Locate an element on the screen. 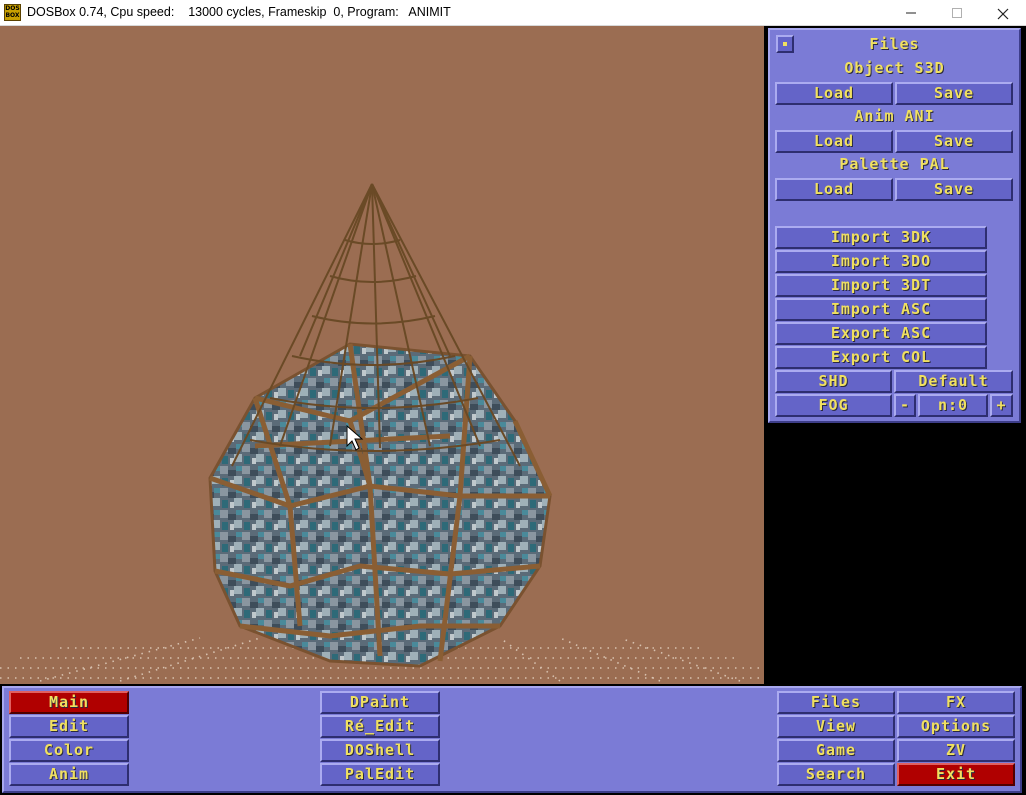 This screenshot has width=1026, height=795. shd-button: SHD is located at coordinates (833, 381).